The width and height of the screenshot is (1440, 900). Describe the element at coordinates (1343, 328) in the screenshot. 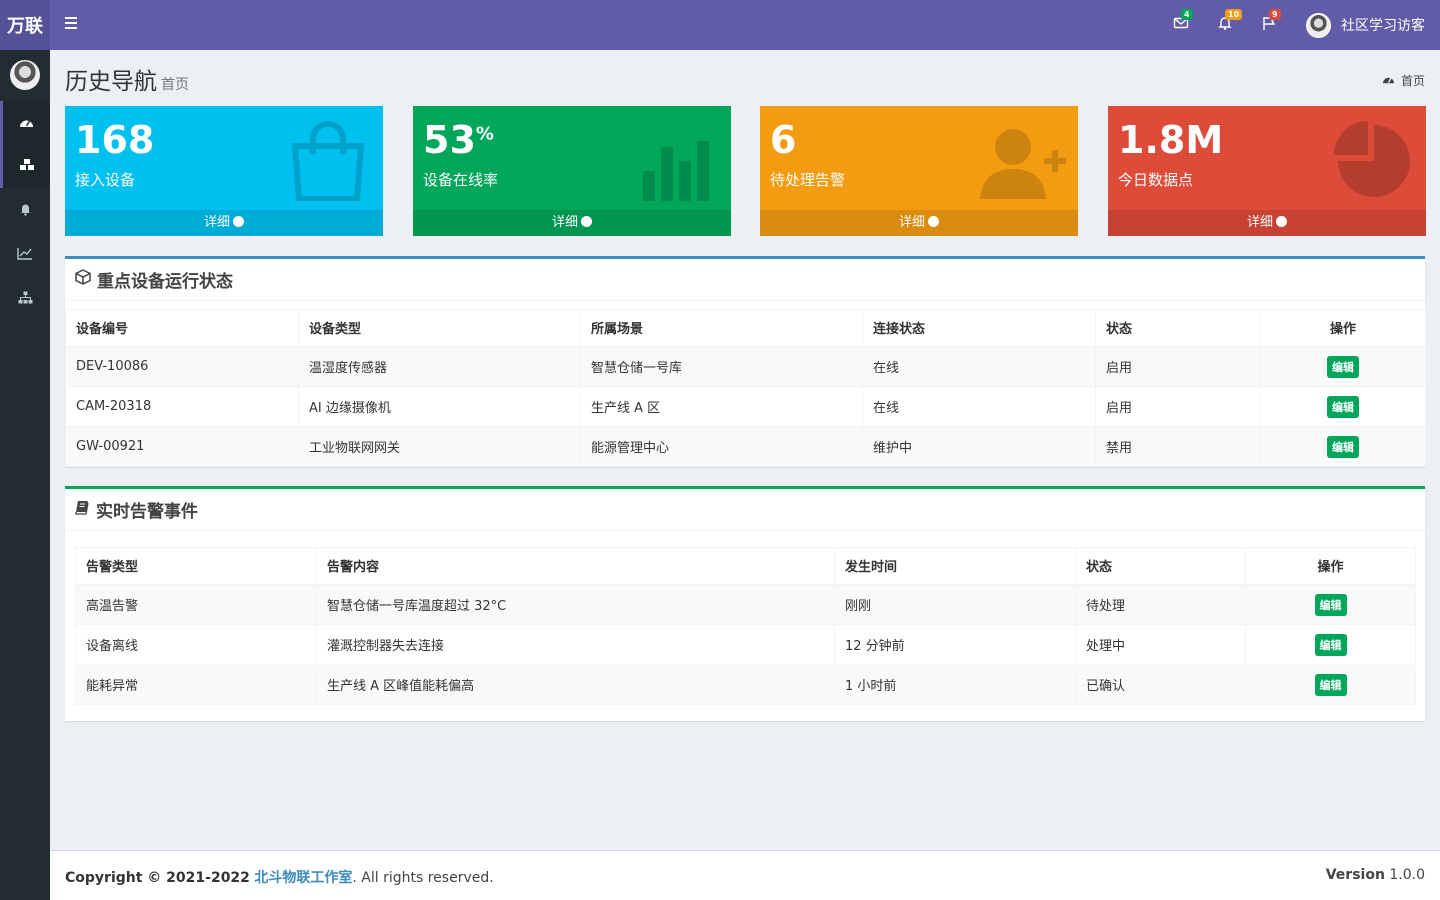

I see `column-header: 操作` at that location.